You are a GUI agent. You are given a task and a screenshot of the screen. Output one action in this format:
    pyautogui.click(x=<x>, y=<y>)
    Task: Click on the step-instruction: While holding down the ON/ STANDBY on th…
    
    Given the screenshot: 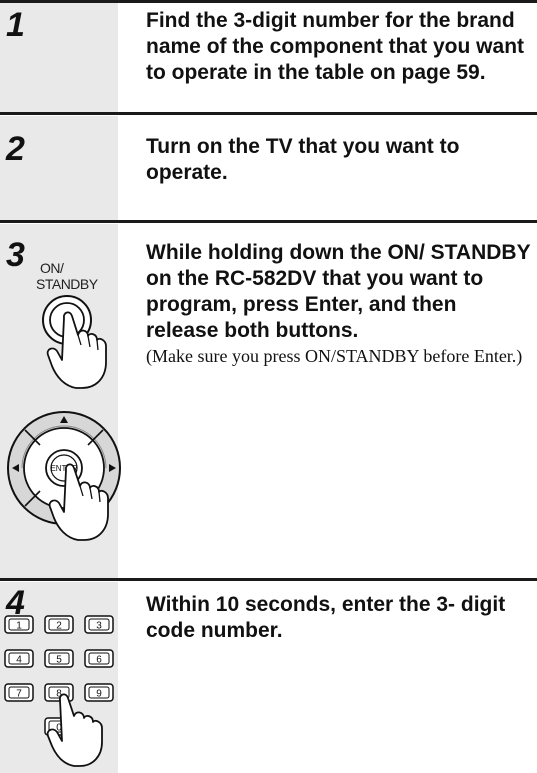 What is the action you would take?
    pyautogui.click(x=338, y=291)
    